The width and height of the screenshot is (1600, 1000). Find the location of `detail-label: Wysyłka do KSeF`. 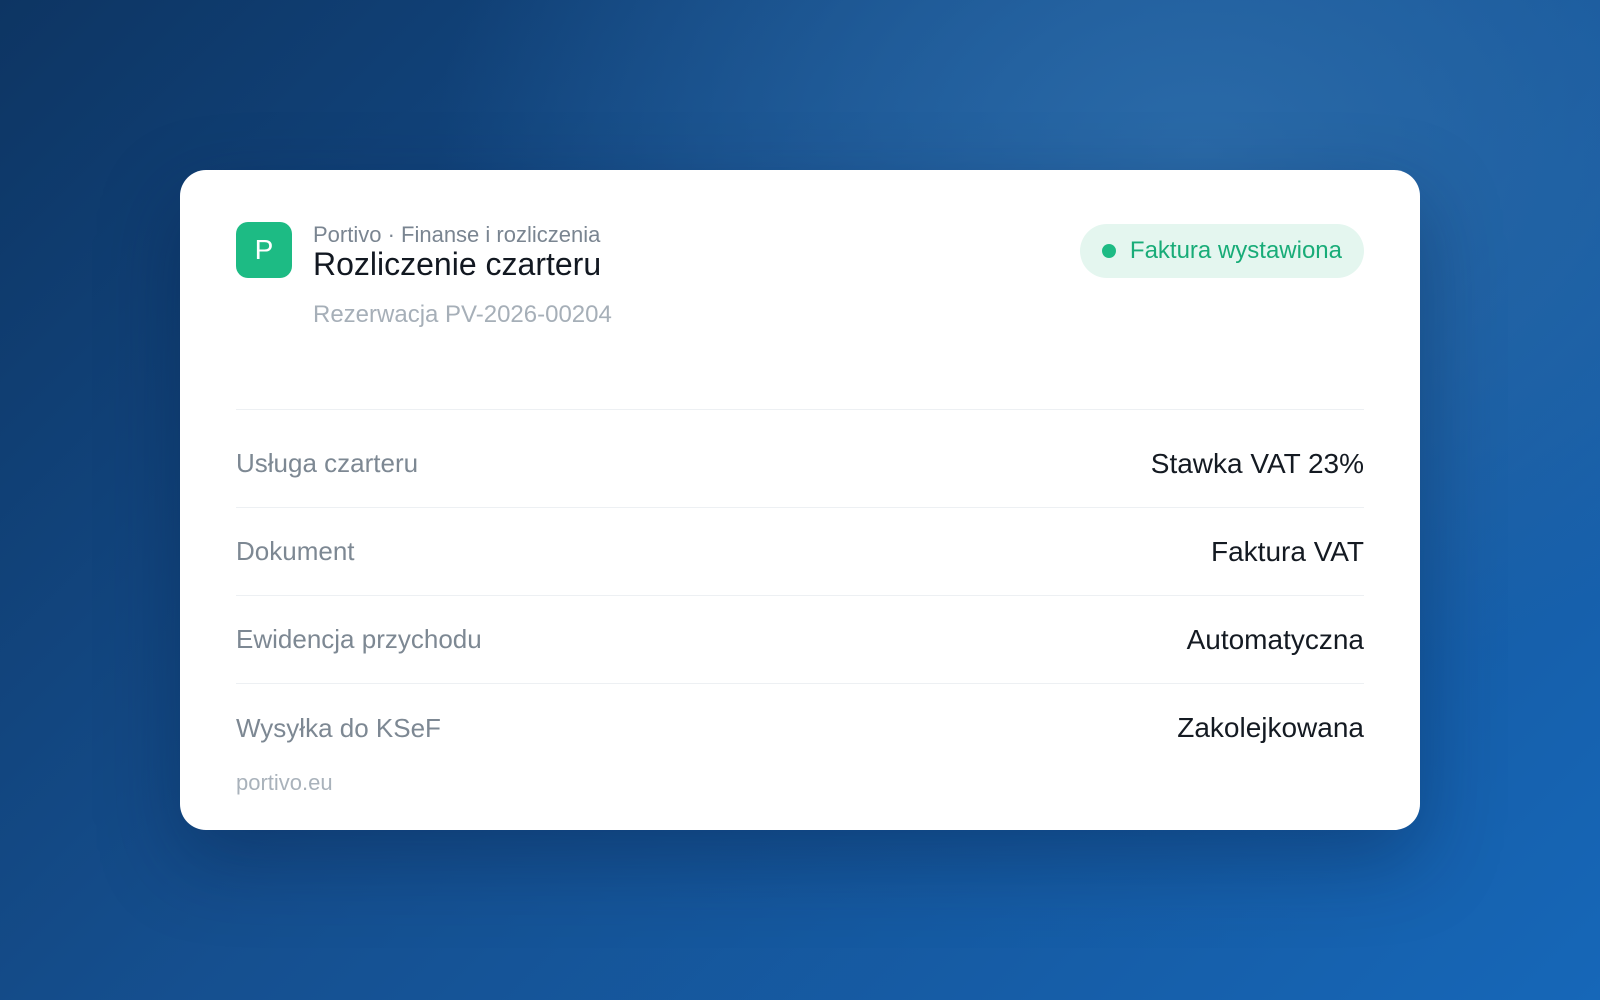

detail-label: Wysyłka do KSeF is located at coordinates (338, 727).